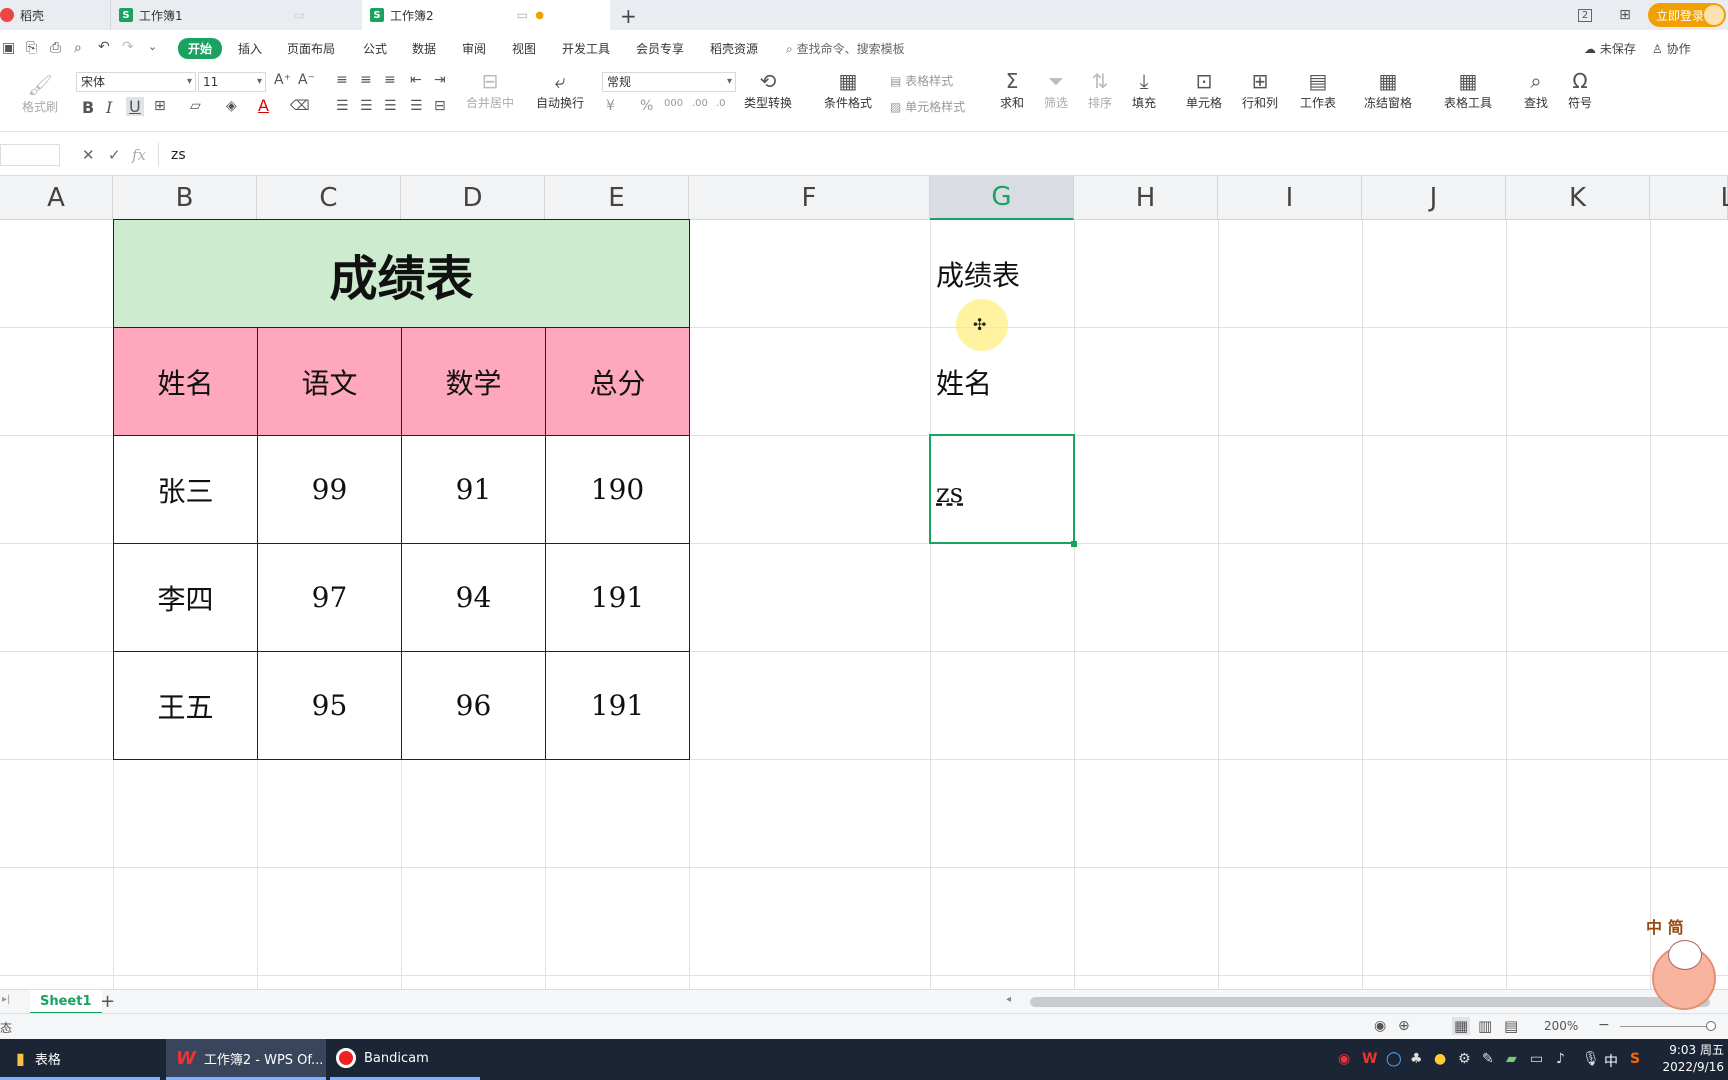 The width and height of the screenshot is (1728, 1080). What do you see at coordinates (217, 15) in the screenshot?
I see `tab-workbook1: S 工作簿1 ▭` at bounding box center [217, 15].